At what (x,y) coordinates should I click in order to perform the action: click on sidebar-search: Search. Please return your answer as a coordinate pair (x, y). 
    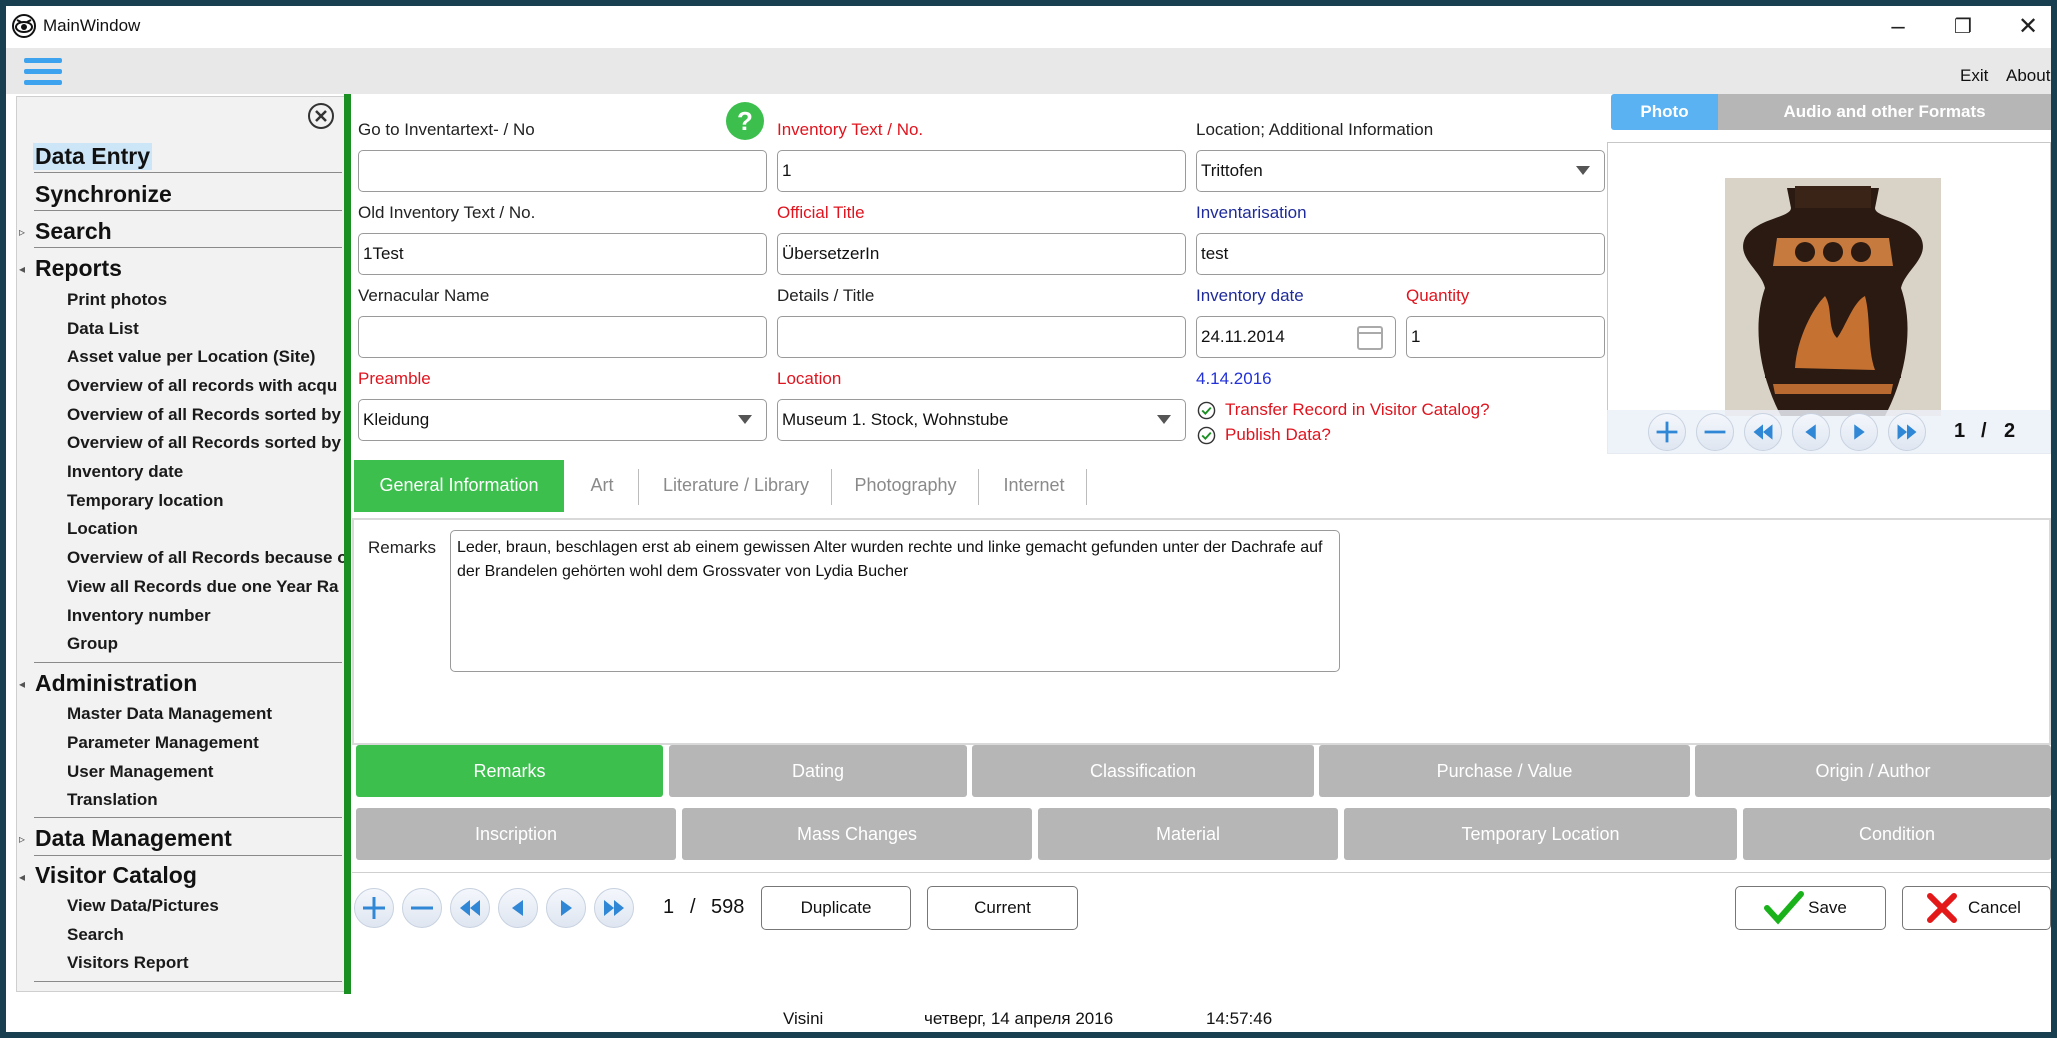
    Looking at the image, I should click on (73, 231).